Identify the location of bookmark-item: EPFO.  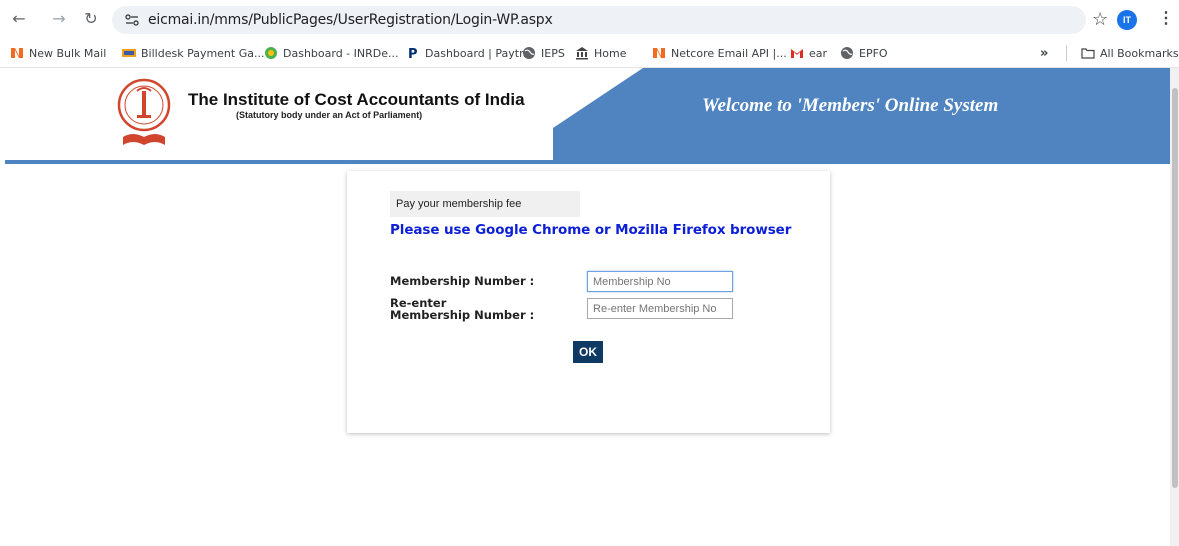
(864, 53).